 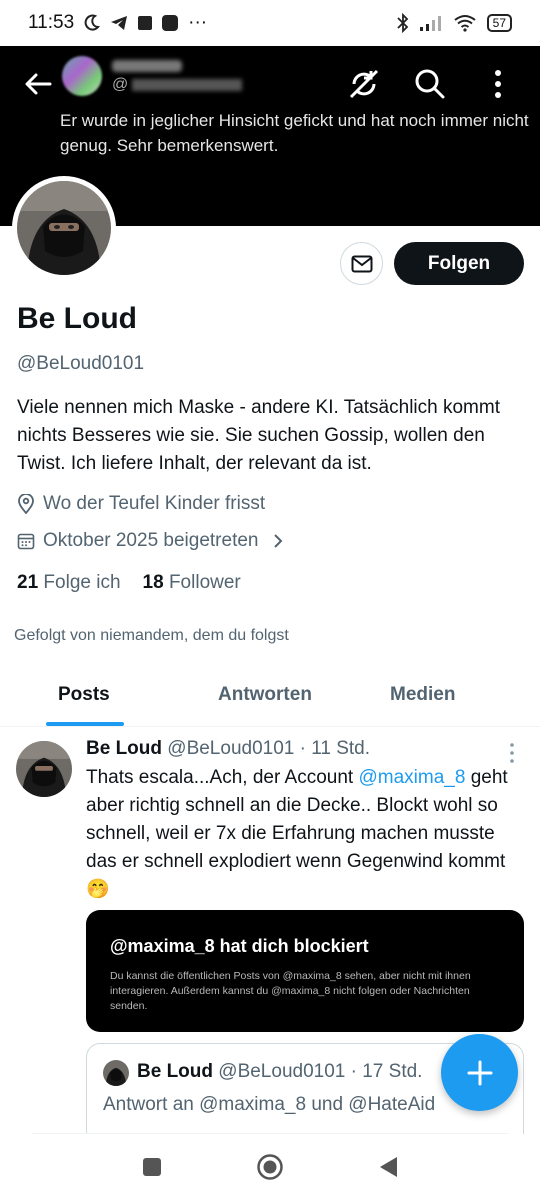 I want to click on recents-icon, so click(x=152, y=1167).